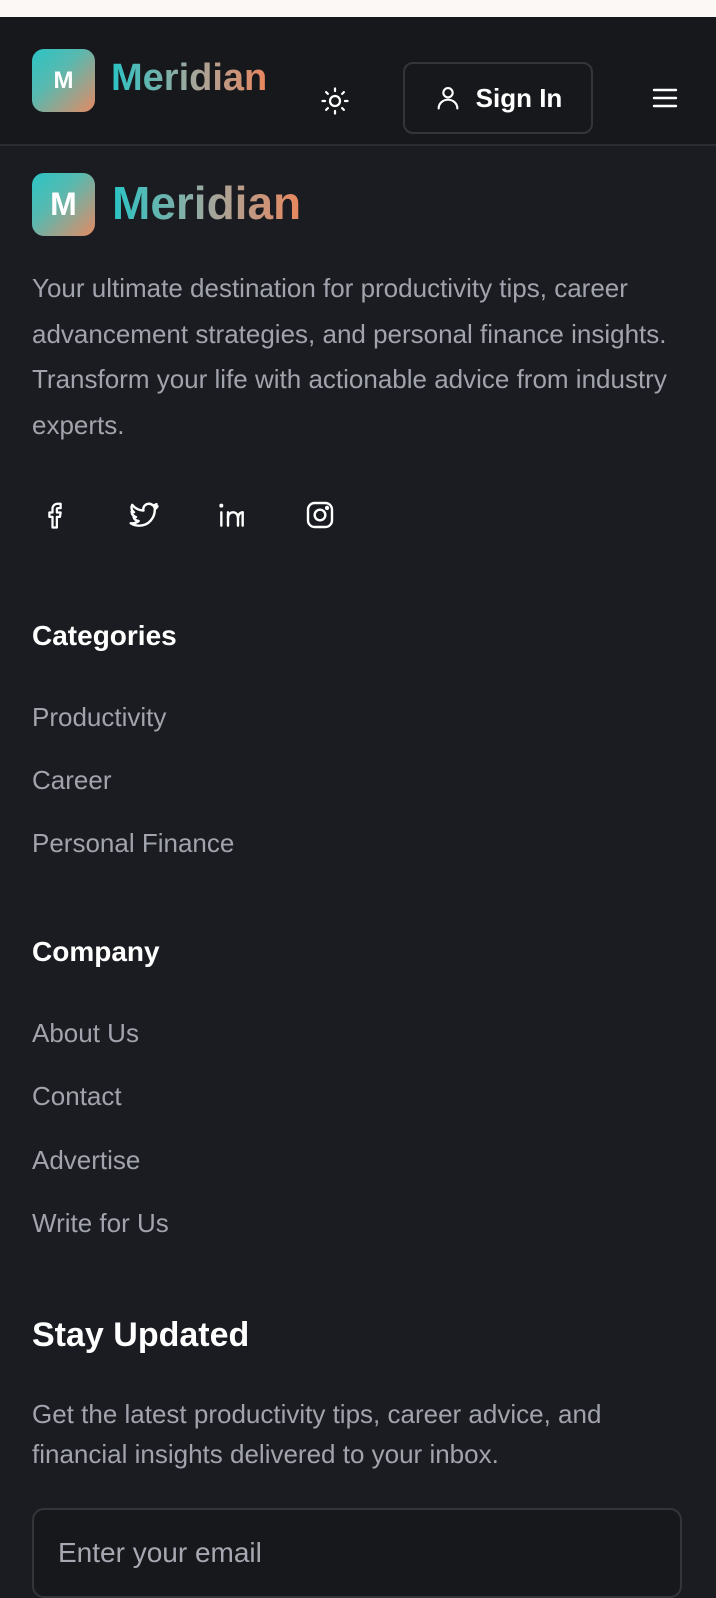 This screenshot has height=1598, width=716. I want to click on linkedin-link, so click(256, 515).